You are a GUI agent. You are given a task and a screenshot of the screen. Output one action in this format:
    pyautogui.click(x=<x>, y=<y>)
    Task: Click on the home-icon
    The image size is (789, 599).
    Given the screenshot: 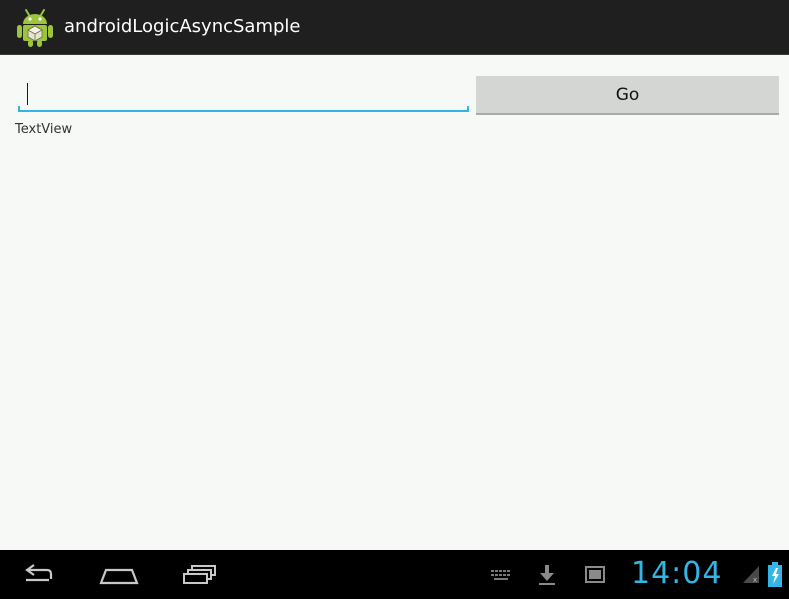 What is the action you would take?
    pyautogui.click(x=119, y=574)
    